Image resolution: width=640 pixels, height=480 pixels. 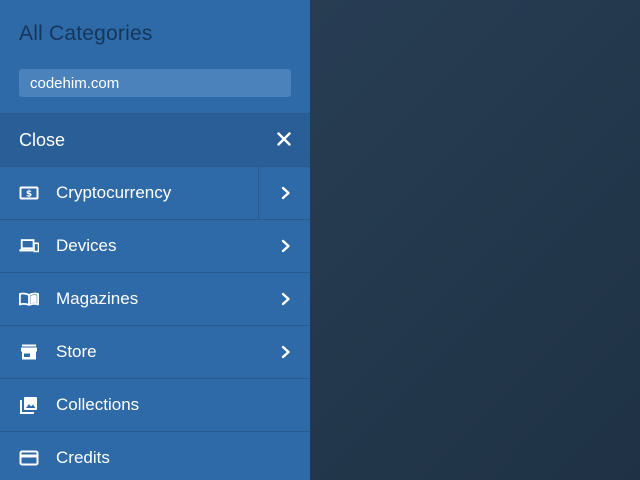 I want to click on menu-item-cryptocurrency: $ Cryptocurrency, so click(x=155, y=192).